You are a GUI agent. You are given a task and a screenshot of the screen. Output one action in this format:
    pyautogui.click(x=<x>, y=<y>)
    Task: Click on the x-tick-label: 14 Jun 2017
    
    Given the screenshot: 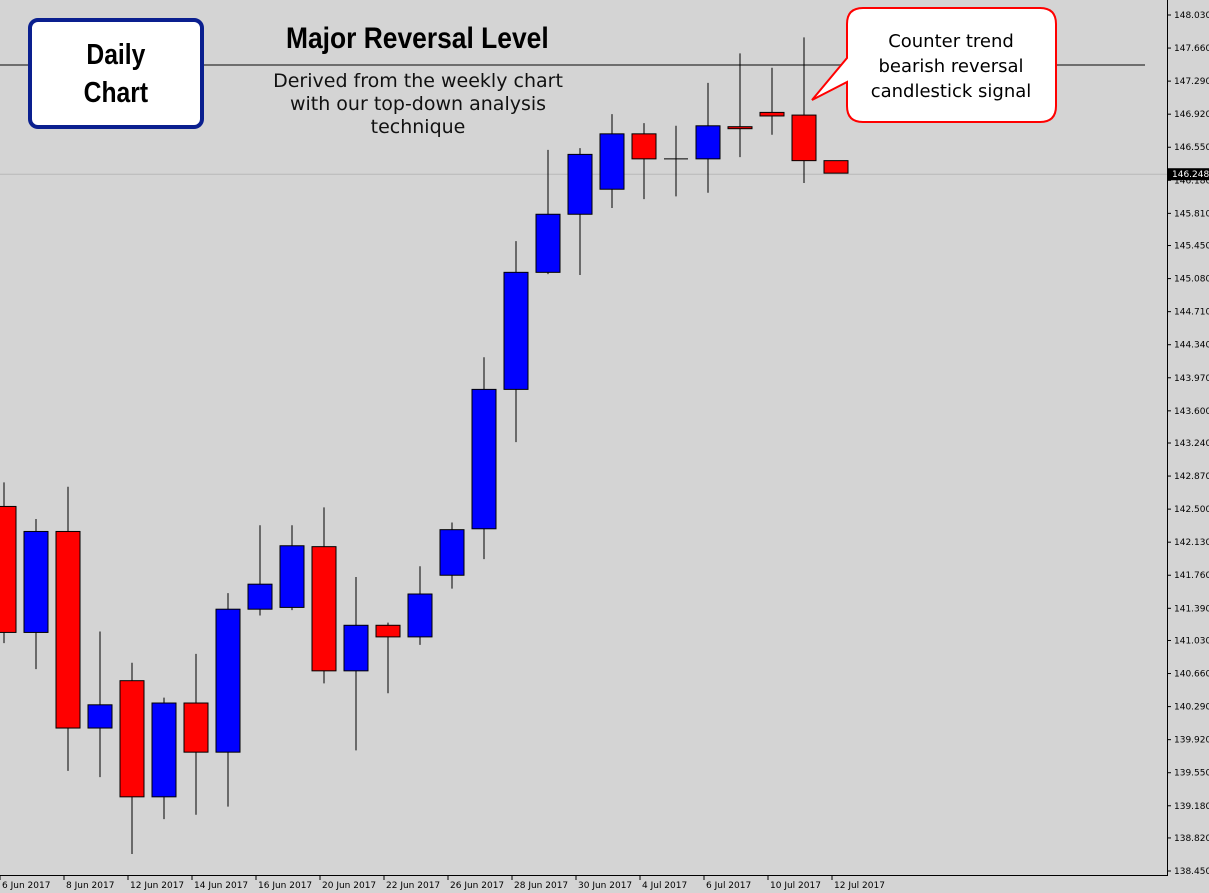 What is the action you would take?
    pyautogui.click(x=221, y=886)
    